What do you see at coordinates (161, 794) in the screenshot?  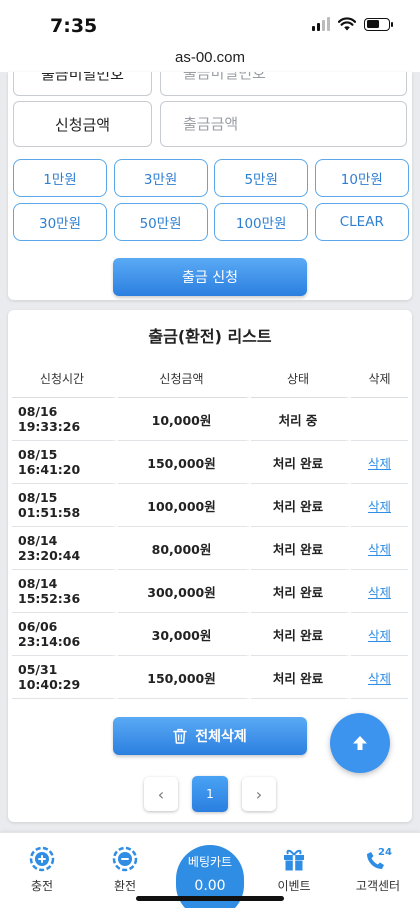 I see `prev-page-button: ‹` at bounding box center [161, 794].